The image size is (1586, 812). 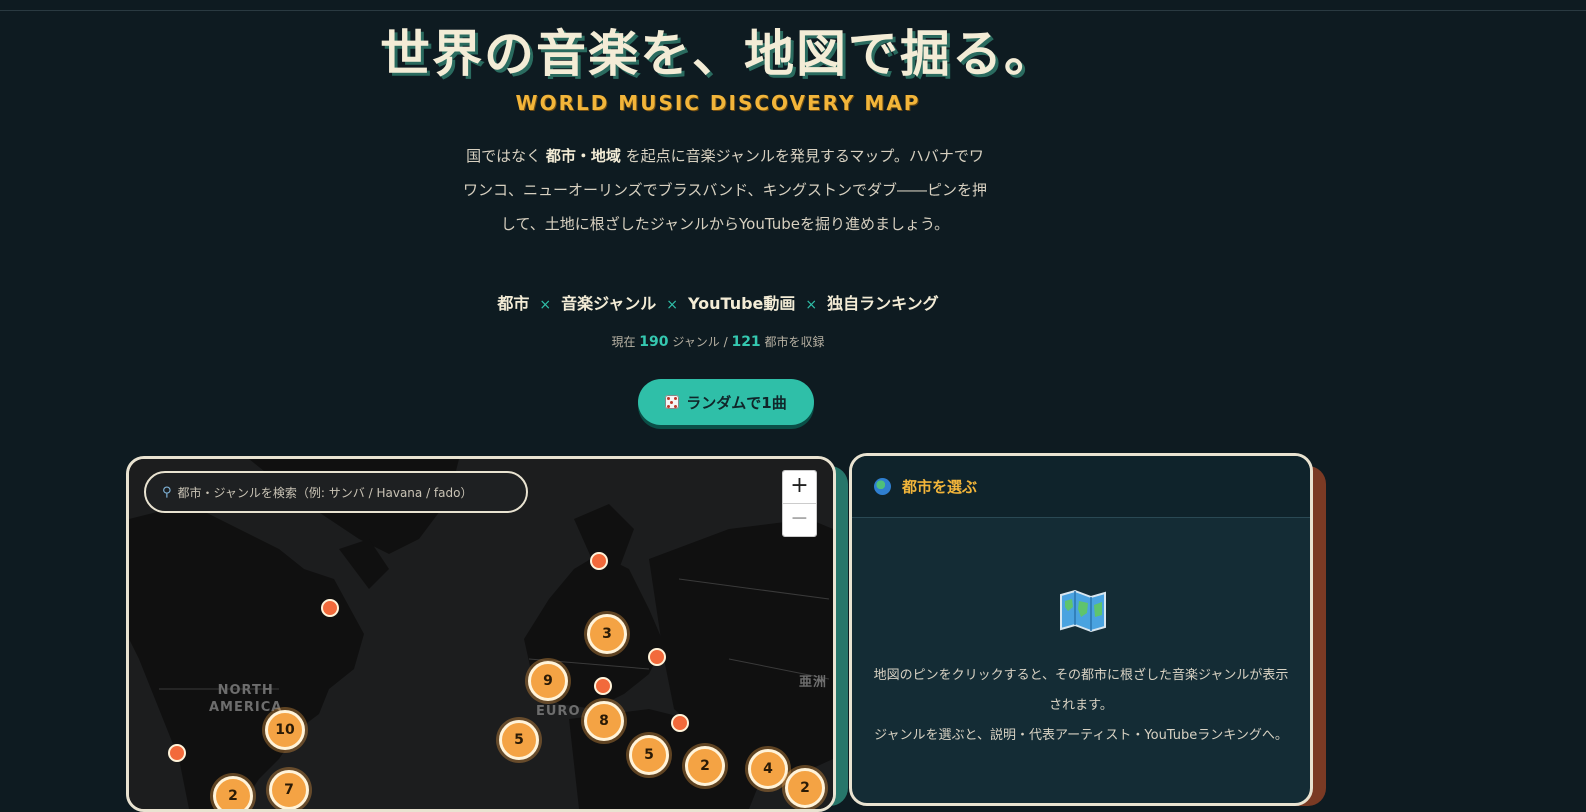 What do you see at coordinates (672, 402) in the screenshot?
I see `dice-icon` at bounding box center [672, 402].